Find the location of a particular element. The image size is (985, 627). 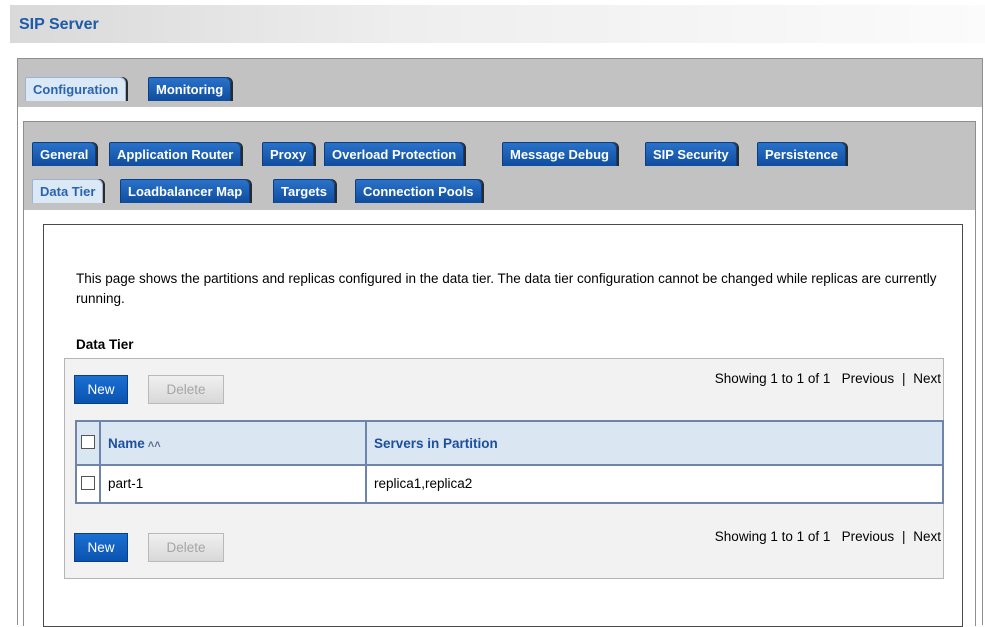

new-button-bottom: New is located at coordinates (101, 547).